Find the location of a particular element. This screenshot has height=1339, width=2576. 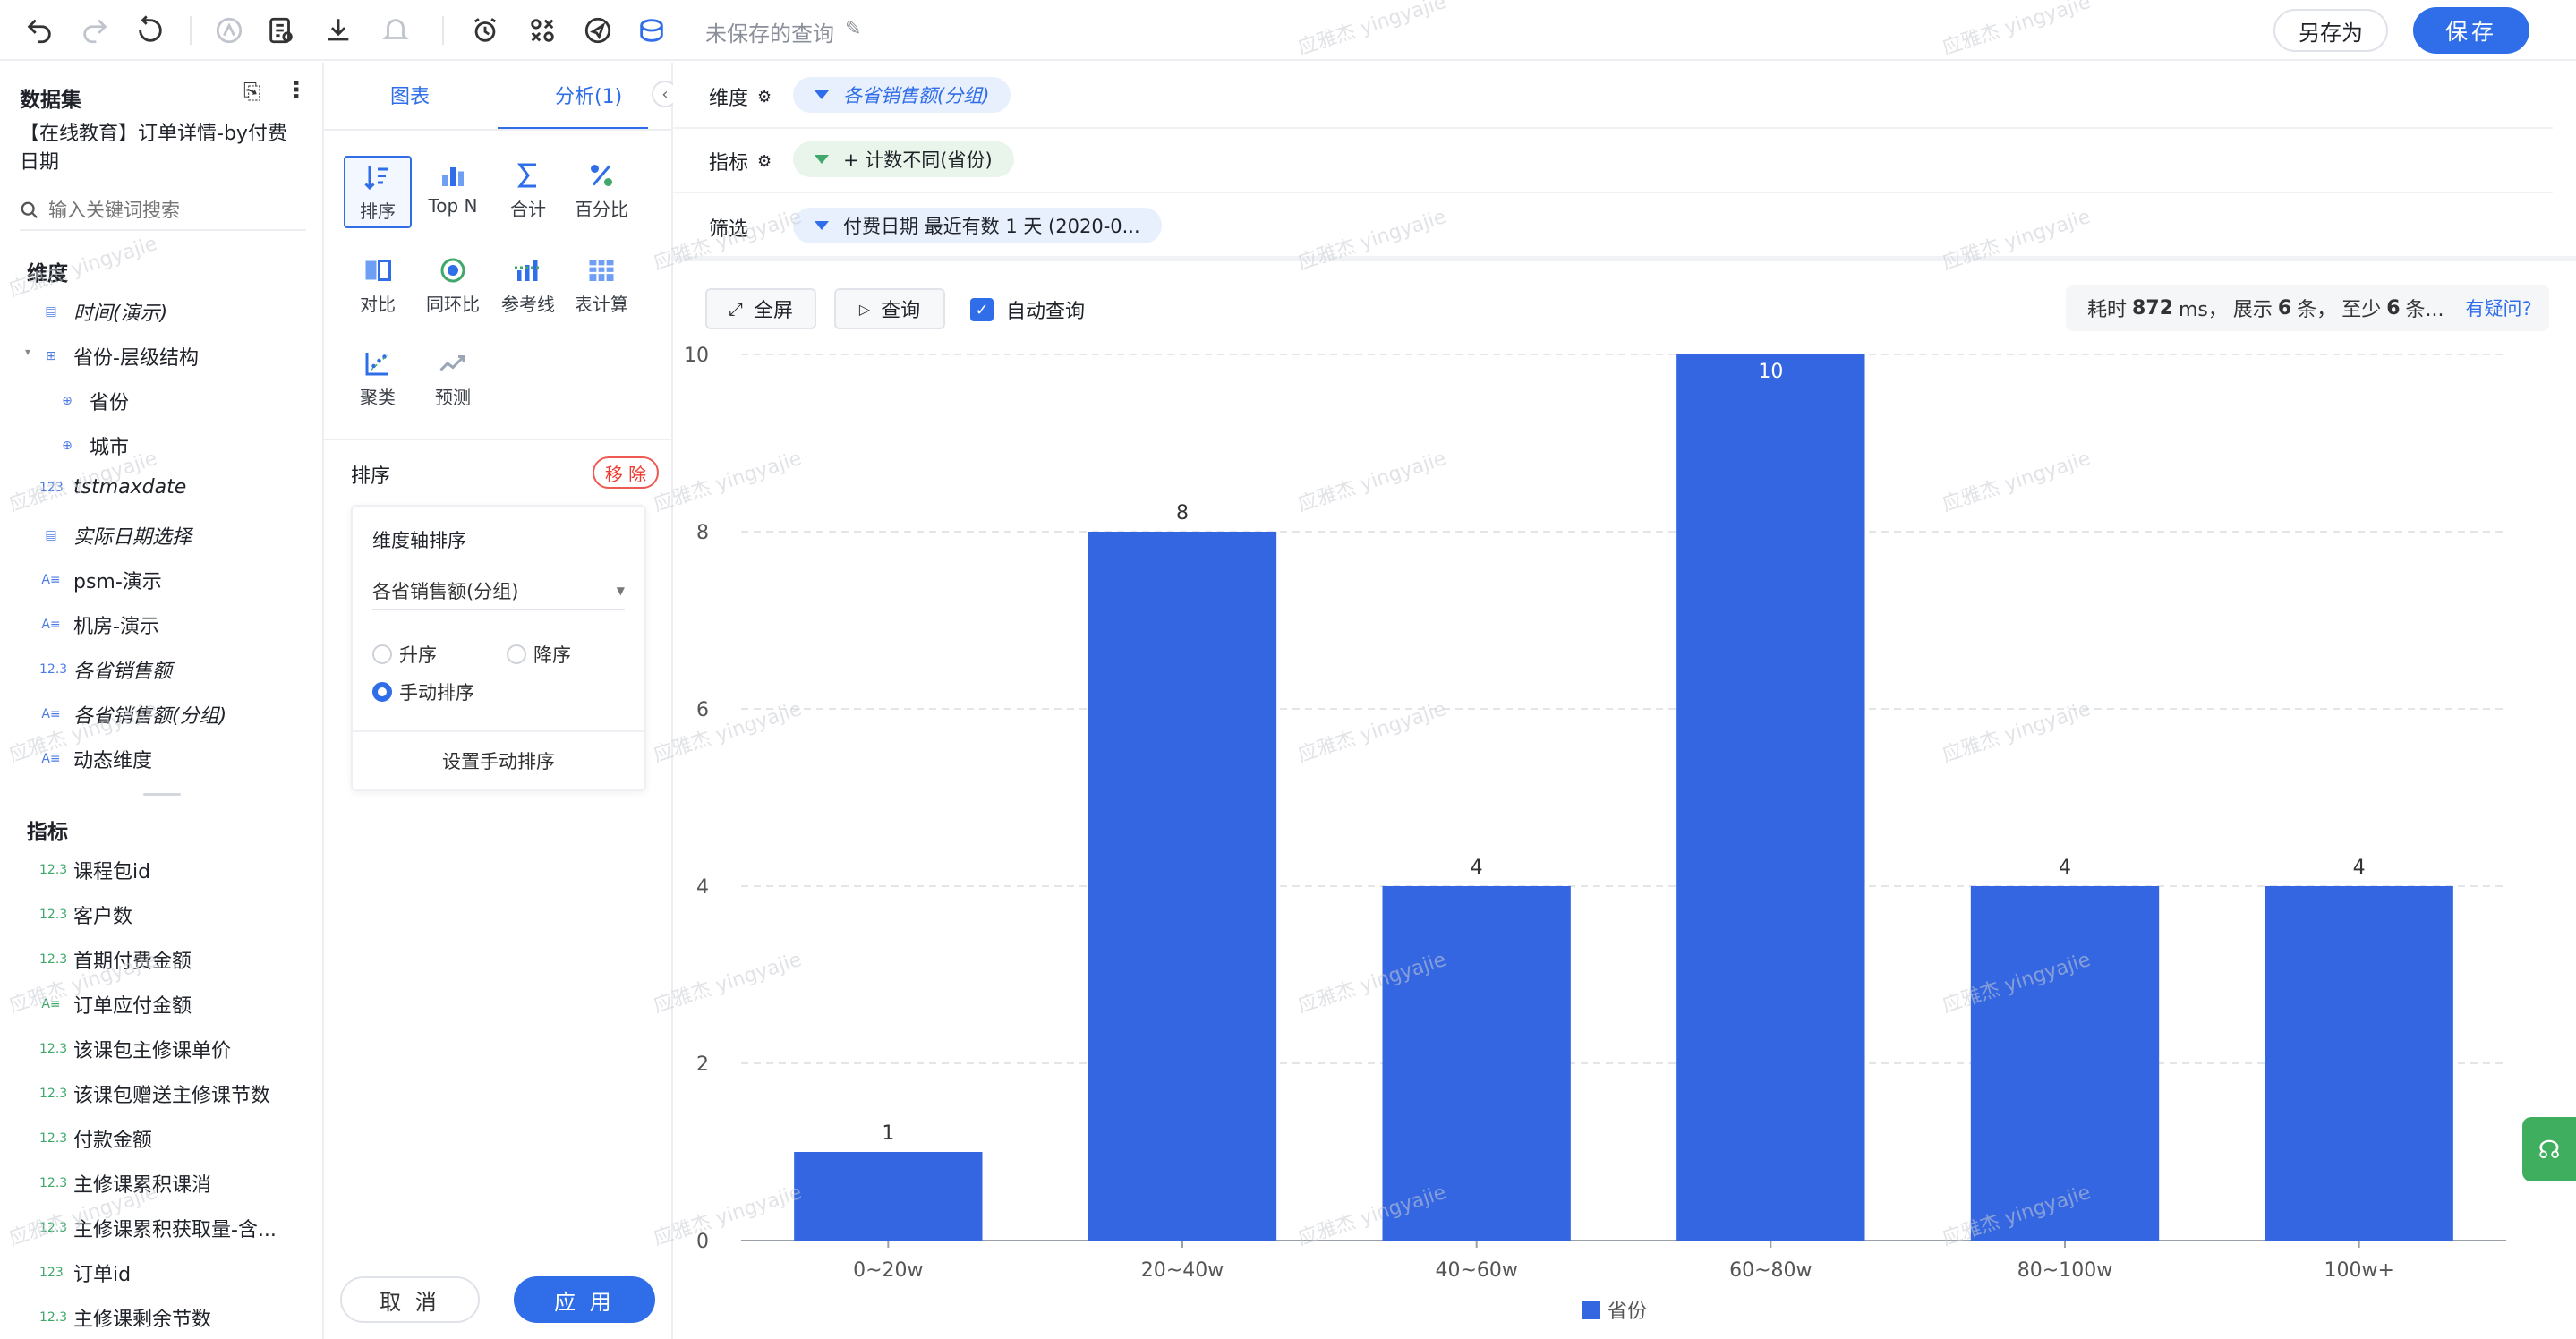

analysis-item-label: Top N is located at coordinates (453, 206).